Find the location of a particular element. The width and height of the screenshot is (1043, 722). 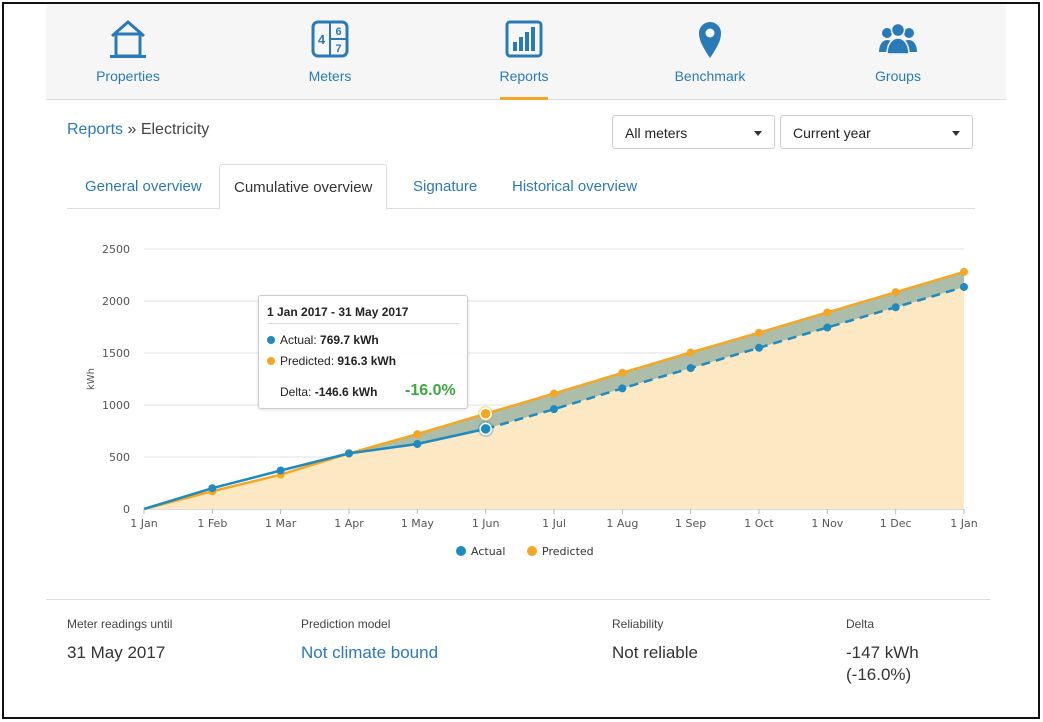

nav-meters-label: Meters is located at coordinates (330, 76).